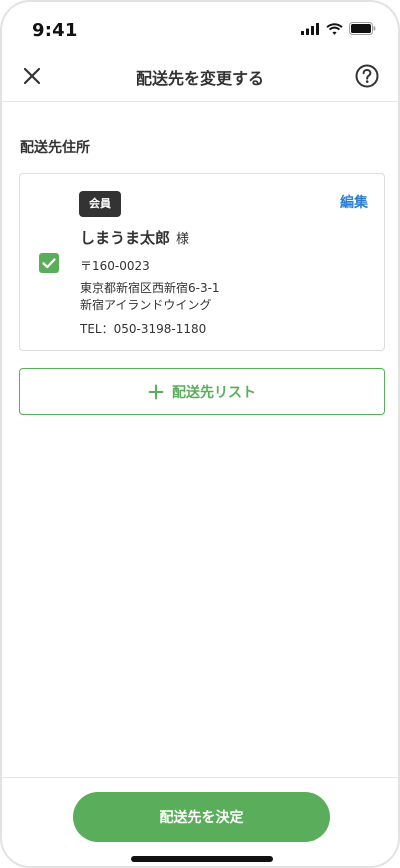  What do you see at coordinates (100, 204) in the screenshot?
I see `member-badge: 会員` at bounding box center [100, 204].